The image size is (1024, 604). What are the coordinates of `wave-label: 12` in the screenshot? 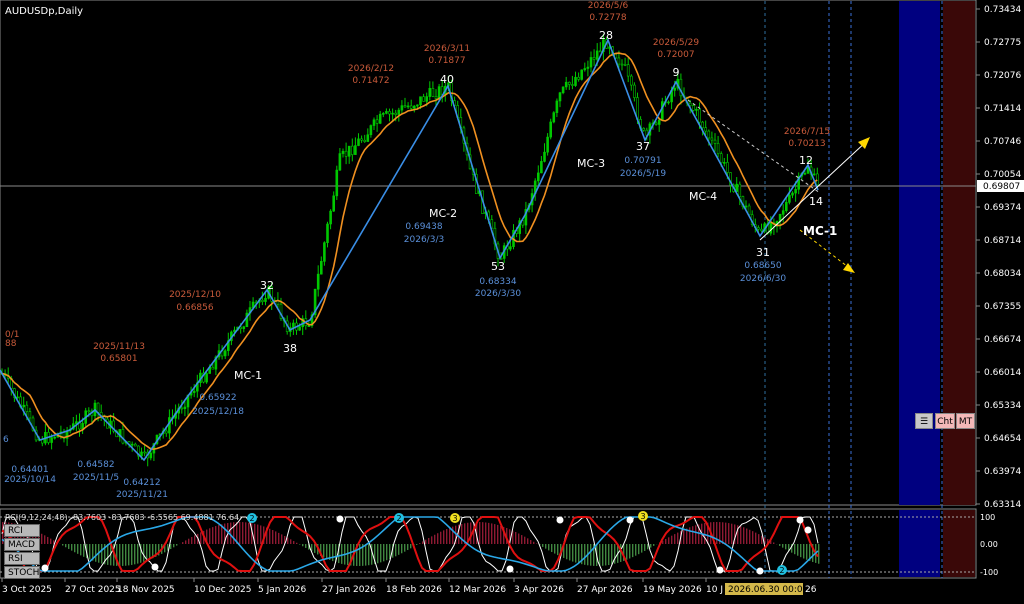 It's located at (806, 160).